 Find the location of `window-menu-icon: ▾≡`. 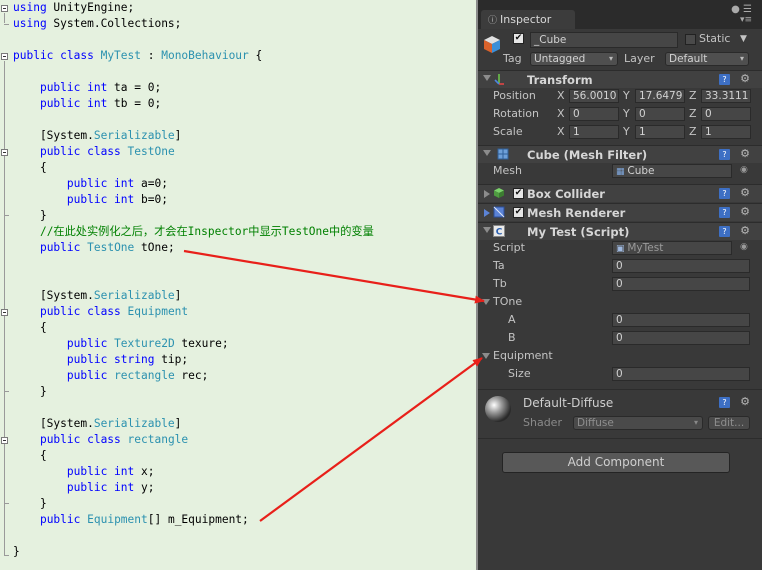

window-menu-icon: ▾≡ is located at coordinates (746, 20).